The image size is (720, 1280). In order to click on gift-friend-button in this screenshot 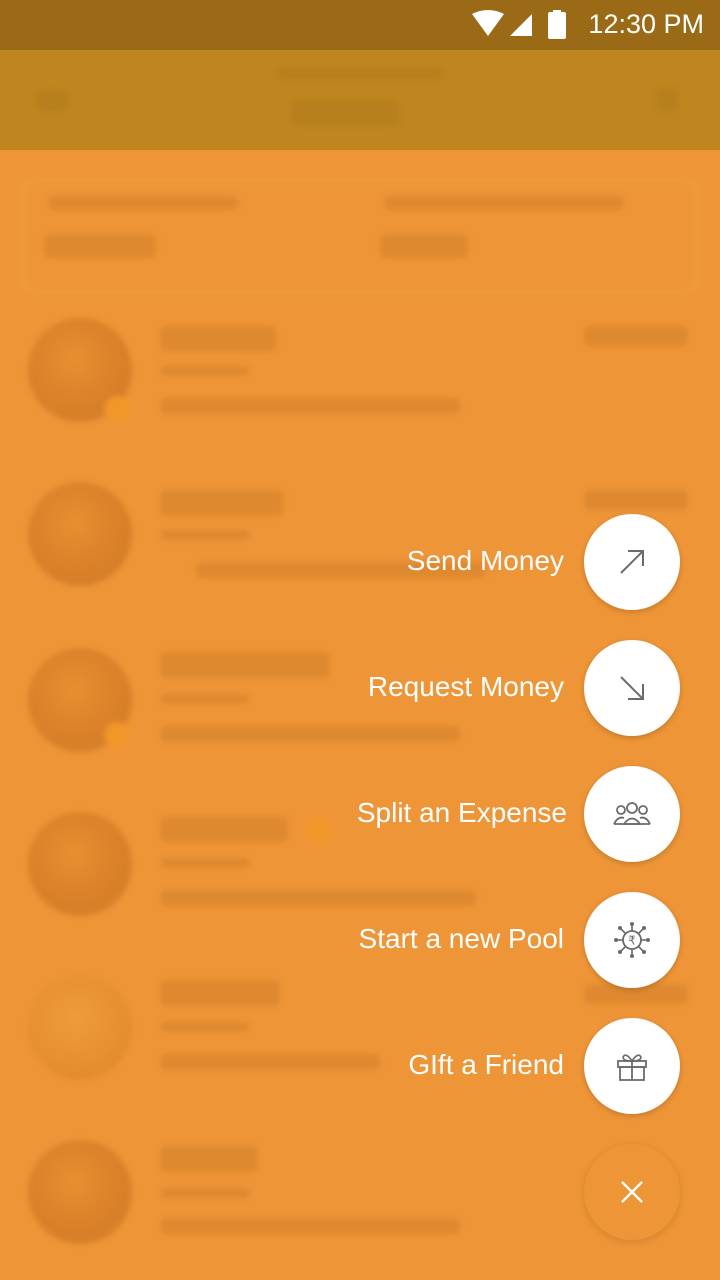, I will do `click(632, 1066)`.